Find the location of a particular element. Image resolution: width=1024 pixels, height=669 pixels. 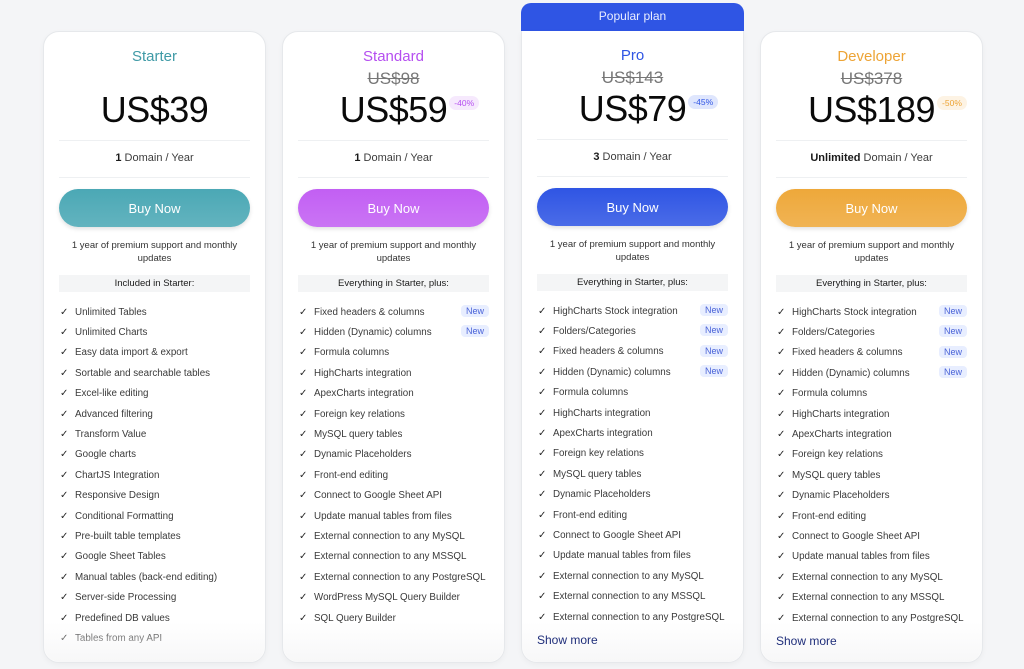

feature-label: Fixed headers & columns is located at coordinates (608, 352).